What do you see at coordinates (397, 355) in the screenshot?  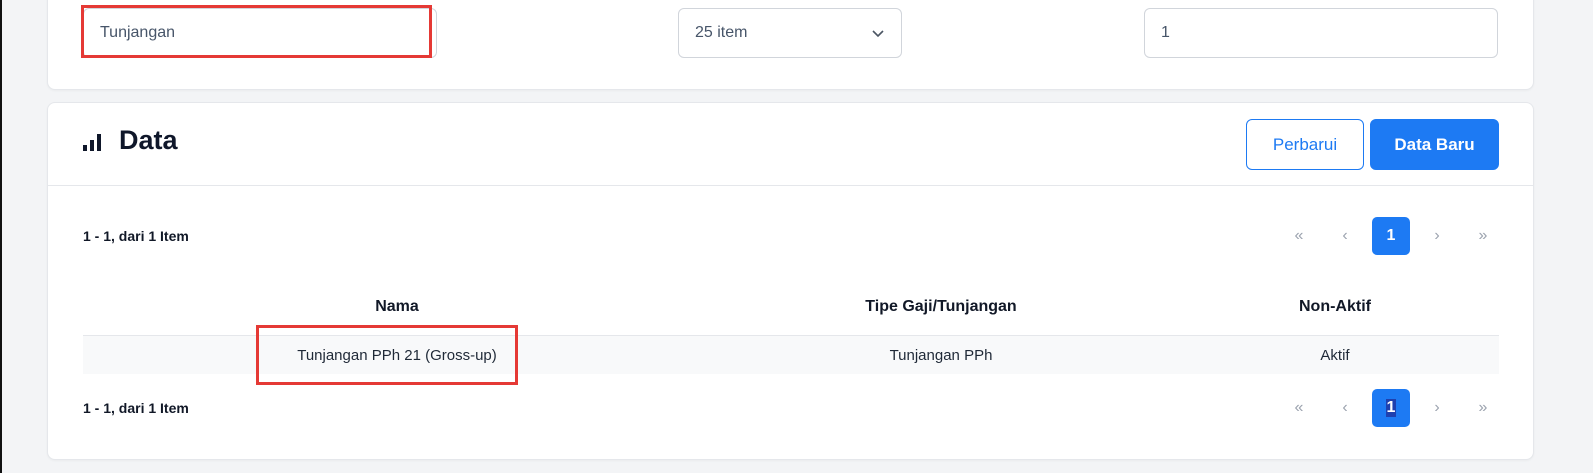 I see `cell-nama: Tunjangan PPh 21 (Gross-up)` at bounding box center [397, 355].